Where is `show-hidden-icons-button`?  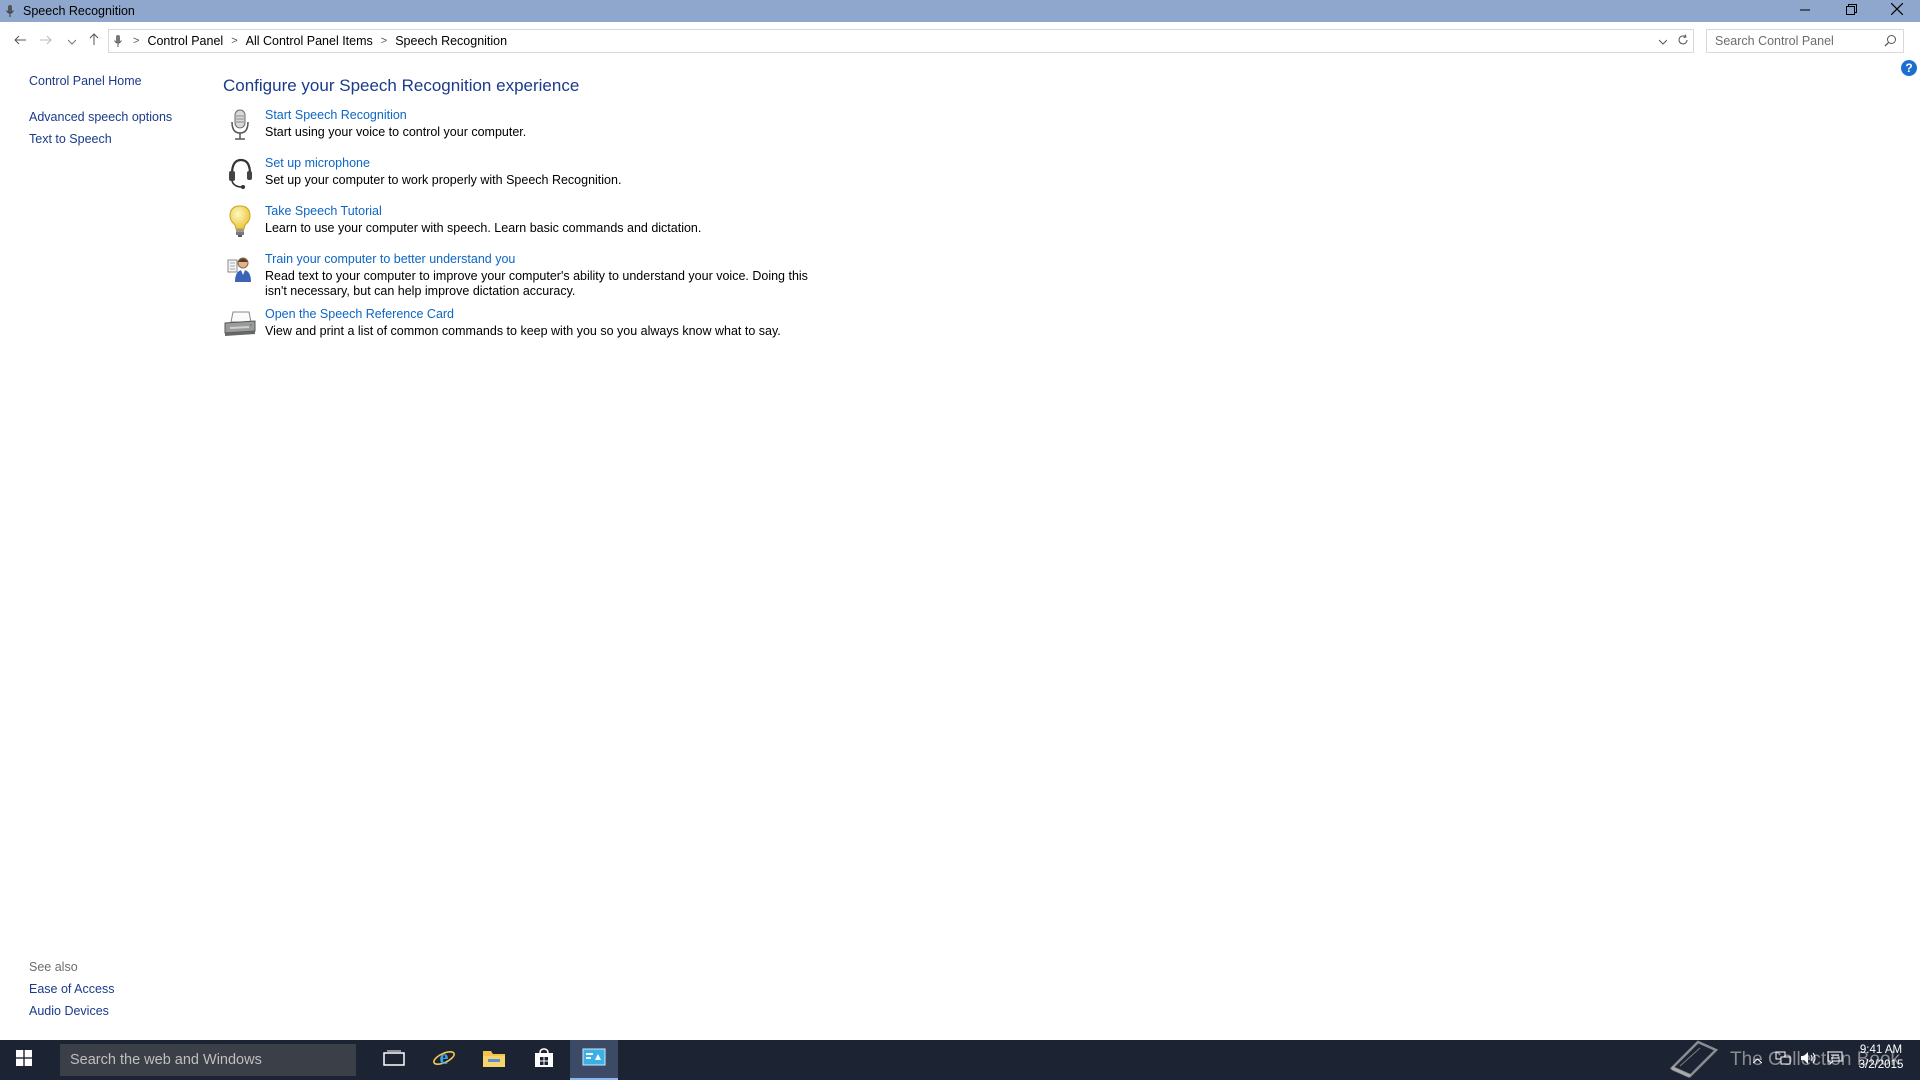 show-hidden-icons-button is located at coordinates (1757, 1060).